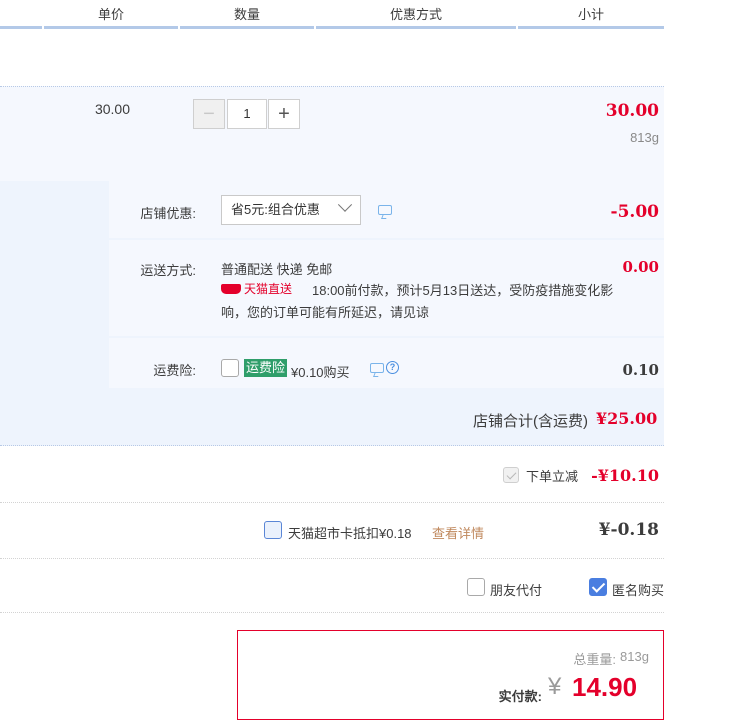 The image size is (735, 720). Describe the element at coordinates (277, 269) in the screenshot. I see `shipping-method: 普通配送 快递 免邮` at that location.